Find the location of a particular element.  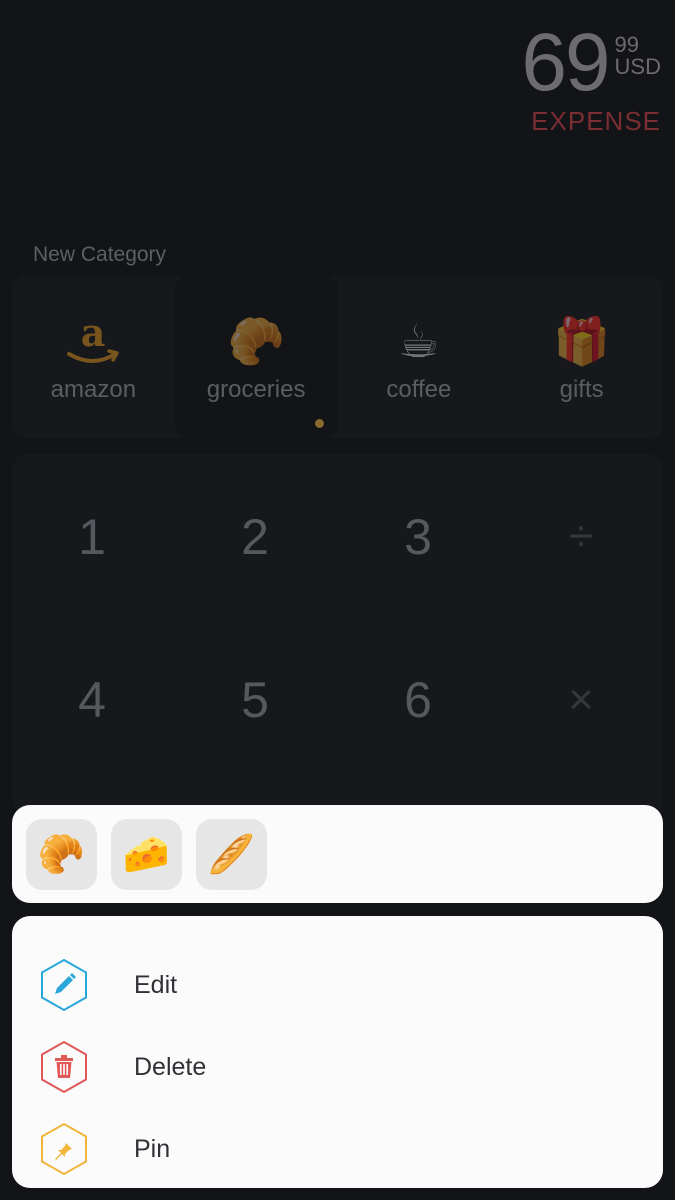

category-gifts: 🎁 gifts is located at coordinates (581, 357).